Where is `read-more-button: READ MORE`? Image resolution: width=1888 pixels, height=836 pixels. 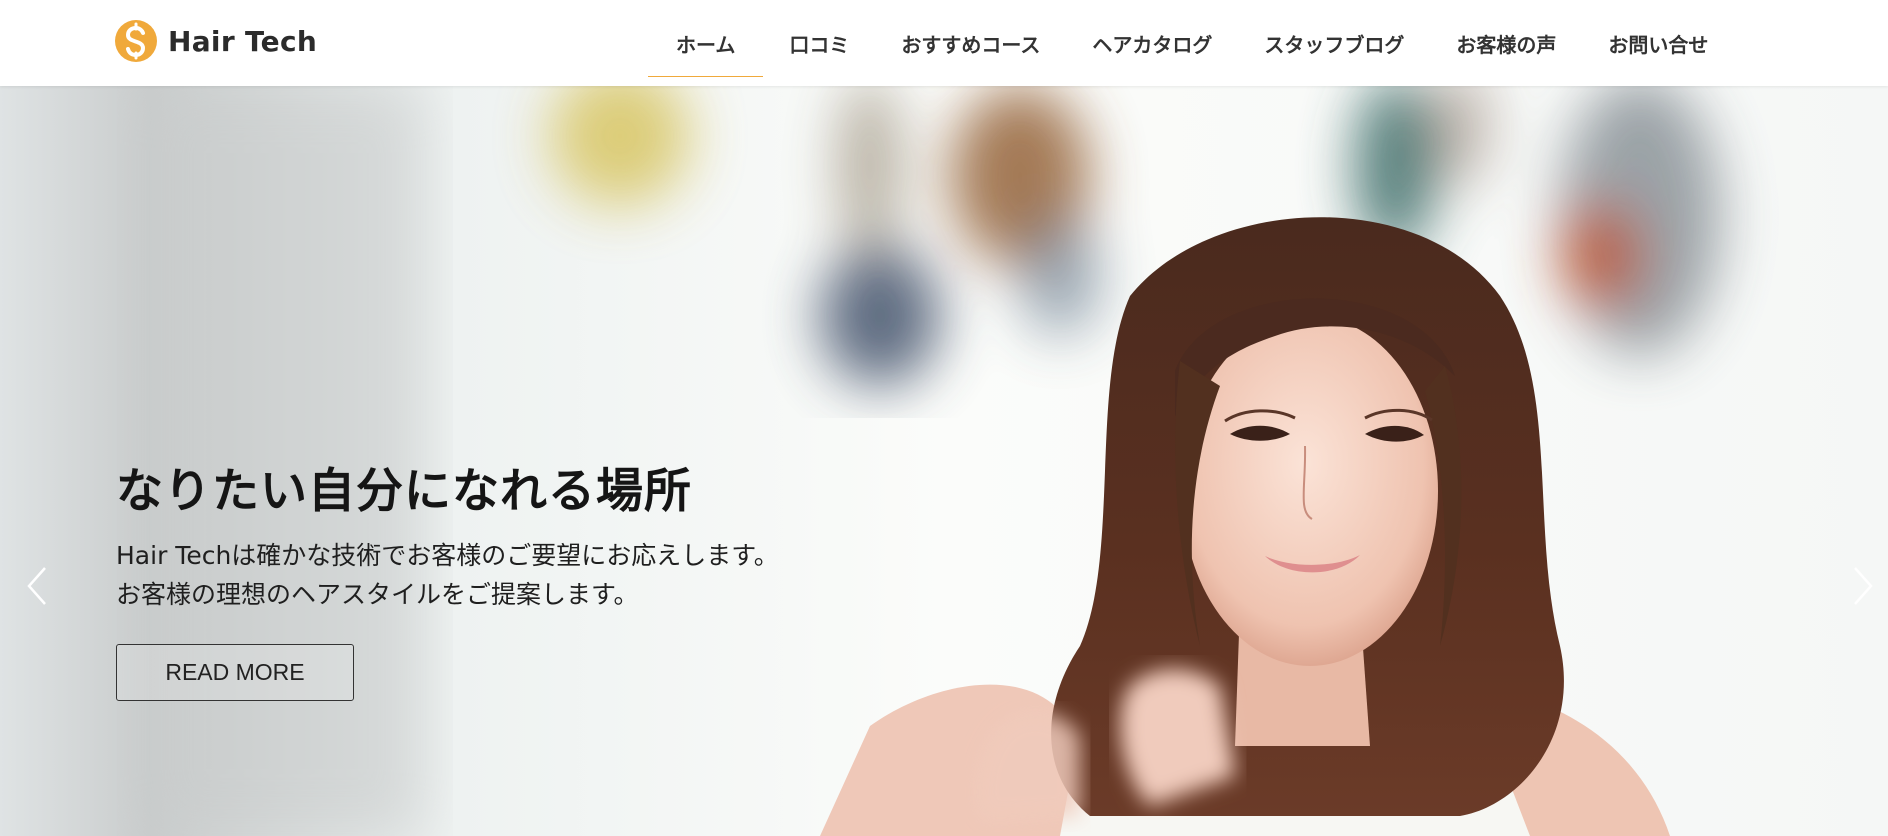
read-more-button: READ MORE is located at coordinates (235, 673).